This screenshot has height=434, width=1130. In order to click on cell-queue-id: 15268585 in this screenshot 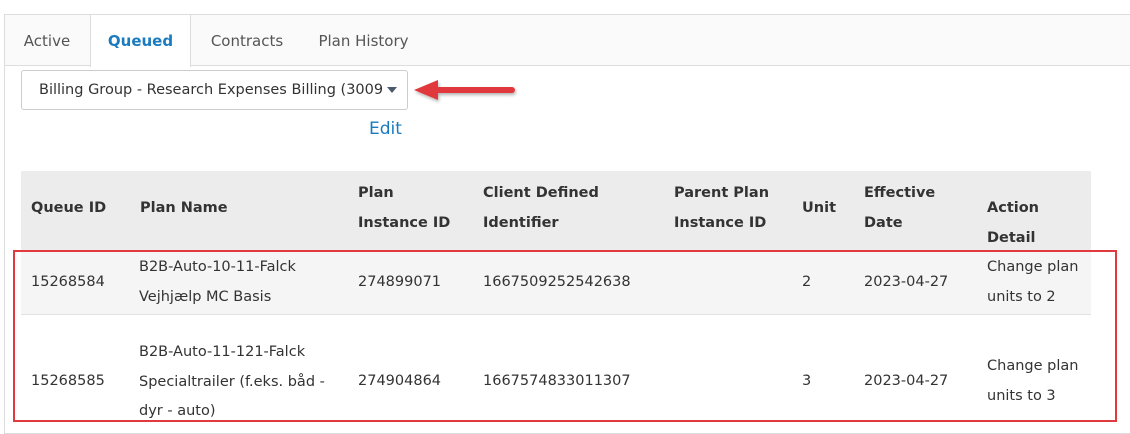, I will do `click(68, 381)`.